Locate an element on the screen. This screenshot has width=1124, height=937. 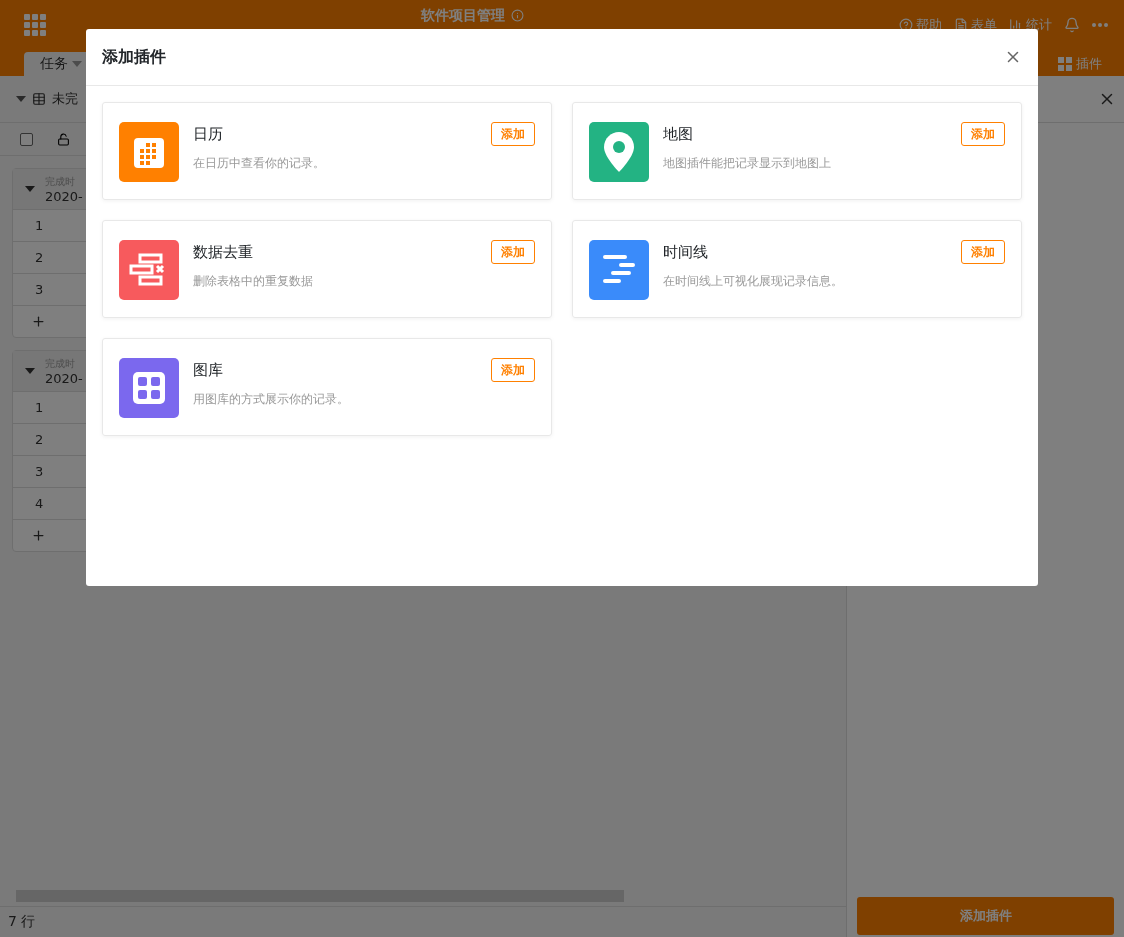
plugins-button: 插件 is located at coordinates (1080, 64).